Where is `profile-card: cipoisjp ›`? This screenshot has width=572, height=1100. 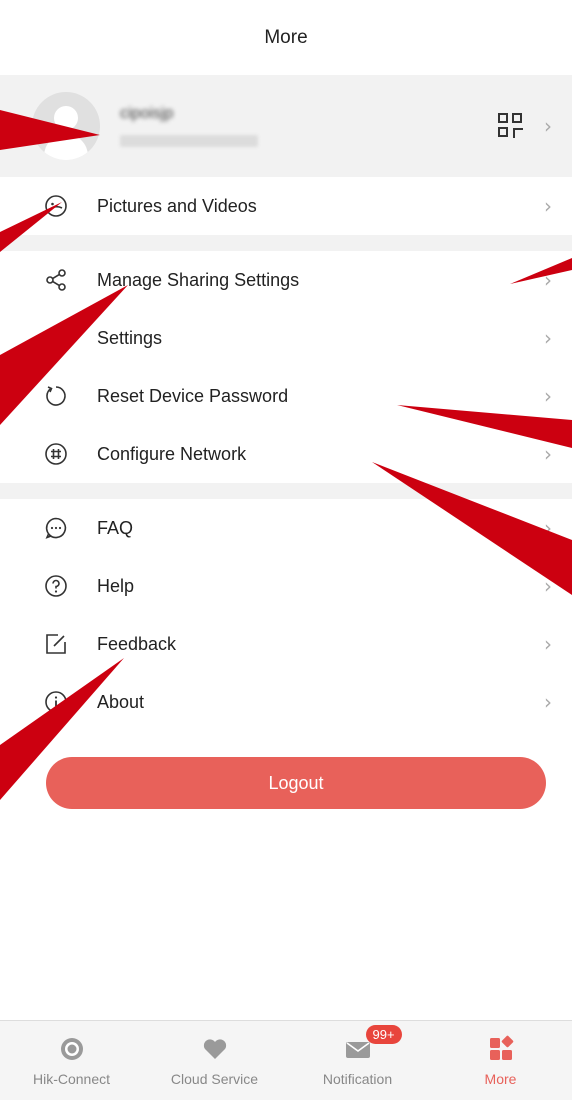
profile-card: cipoisjp › is located at coordinates (286, 126).